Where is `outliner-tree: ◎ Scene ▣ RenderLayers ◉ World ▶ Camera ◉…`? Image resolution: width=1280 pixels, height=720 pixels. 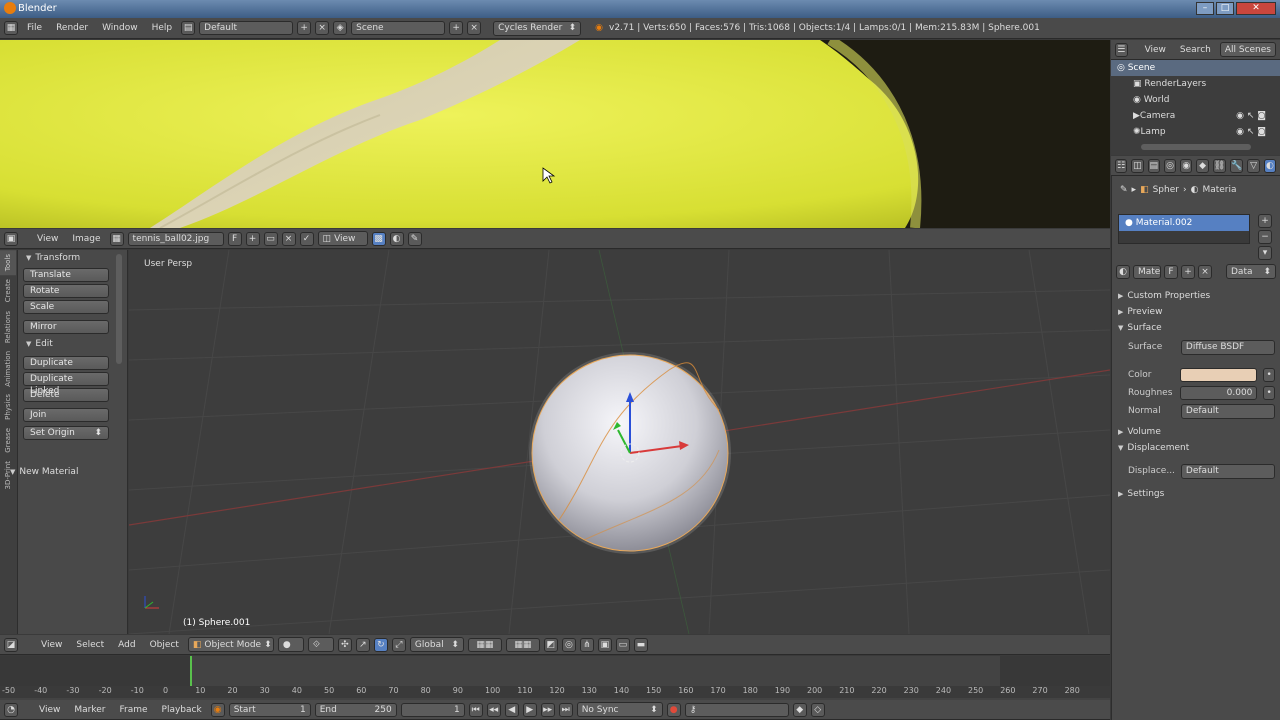
outliner-tree: ◎ Scene ▣ RenderLayers ◉ World ▶ Camera ◉… is located at coordinates (1195, 107).